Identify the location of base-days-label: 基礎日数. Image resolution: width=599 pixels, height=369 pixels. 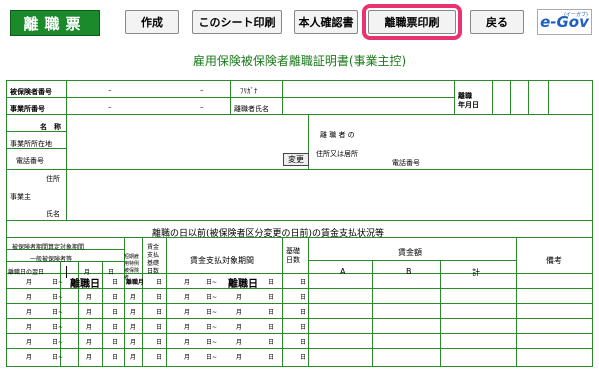
(293, 255).